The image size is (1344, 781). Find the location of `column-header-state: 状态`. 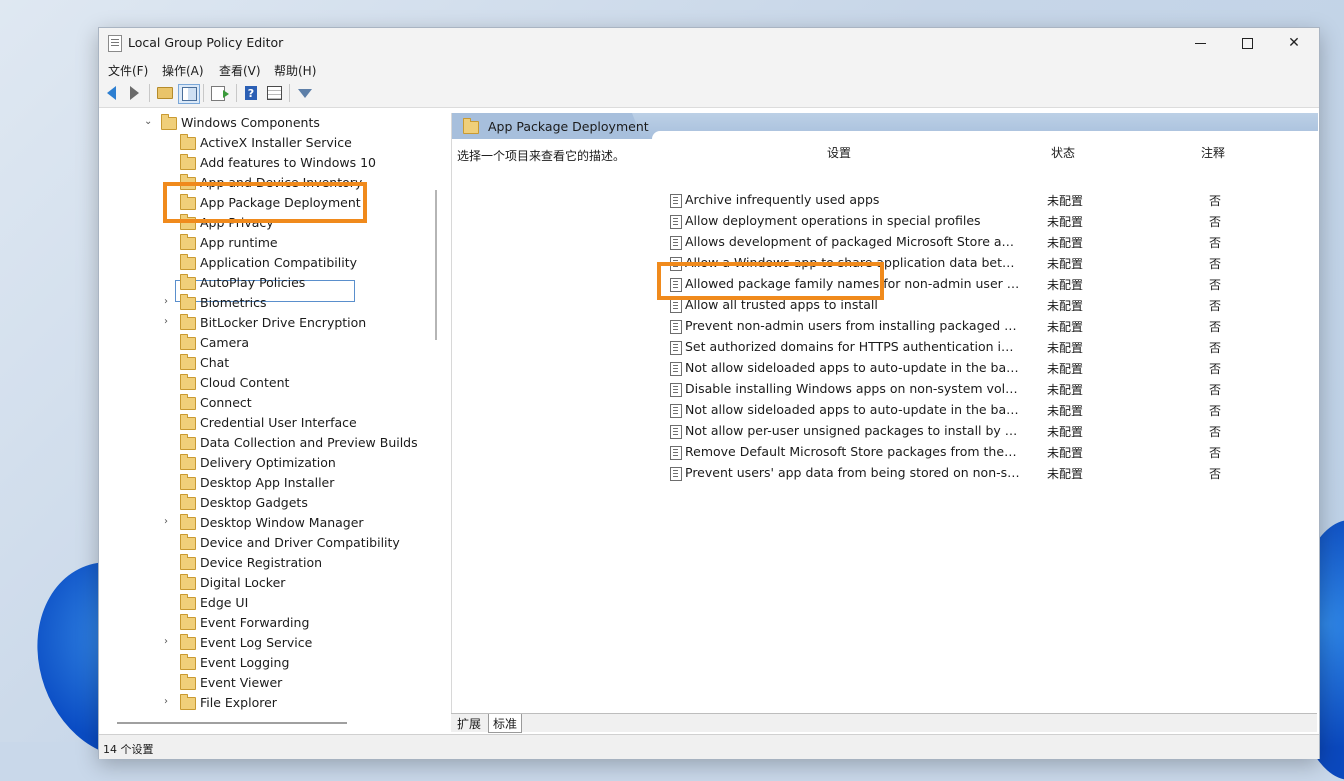

column-header-state: 状态 is located at coordinates (1063, 152).